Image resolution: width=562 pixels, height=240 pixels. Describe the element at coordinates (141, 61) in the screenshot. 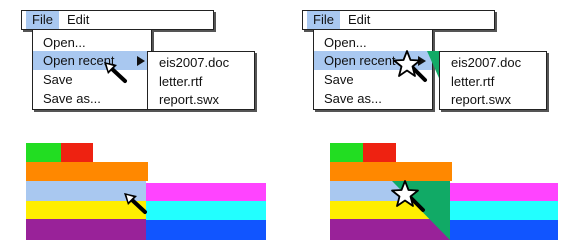

I see `submenu-arrow-icon` at that location.